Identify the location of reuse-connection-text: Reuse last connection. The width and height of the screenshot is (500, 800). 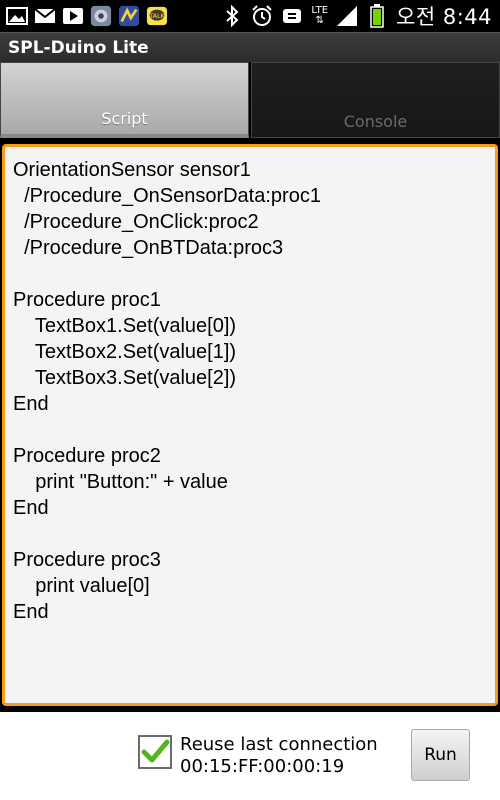
(279, 744).